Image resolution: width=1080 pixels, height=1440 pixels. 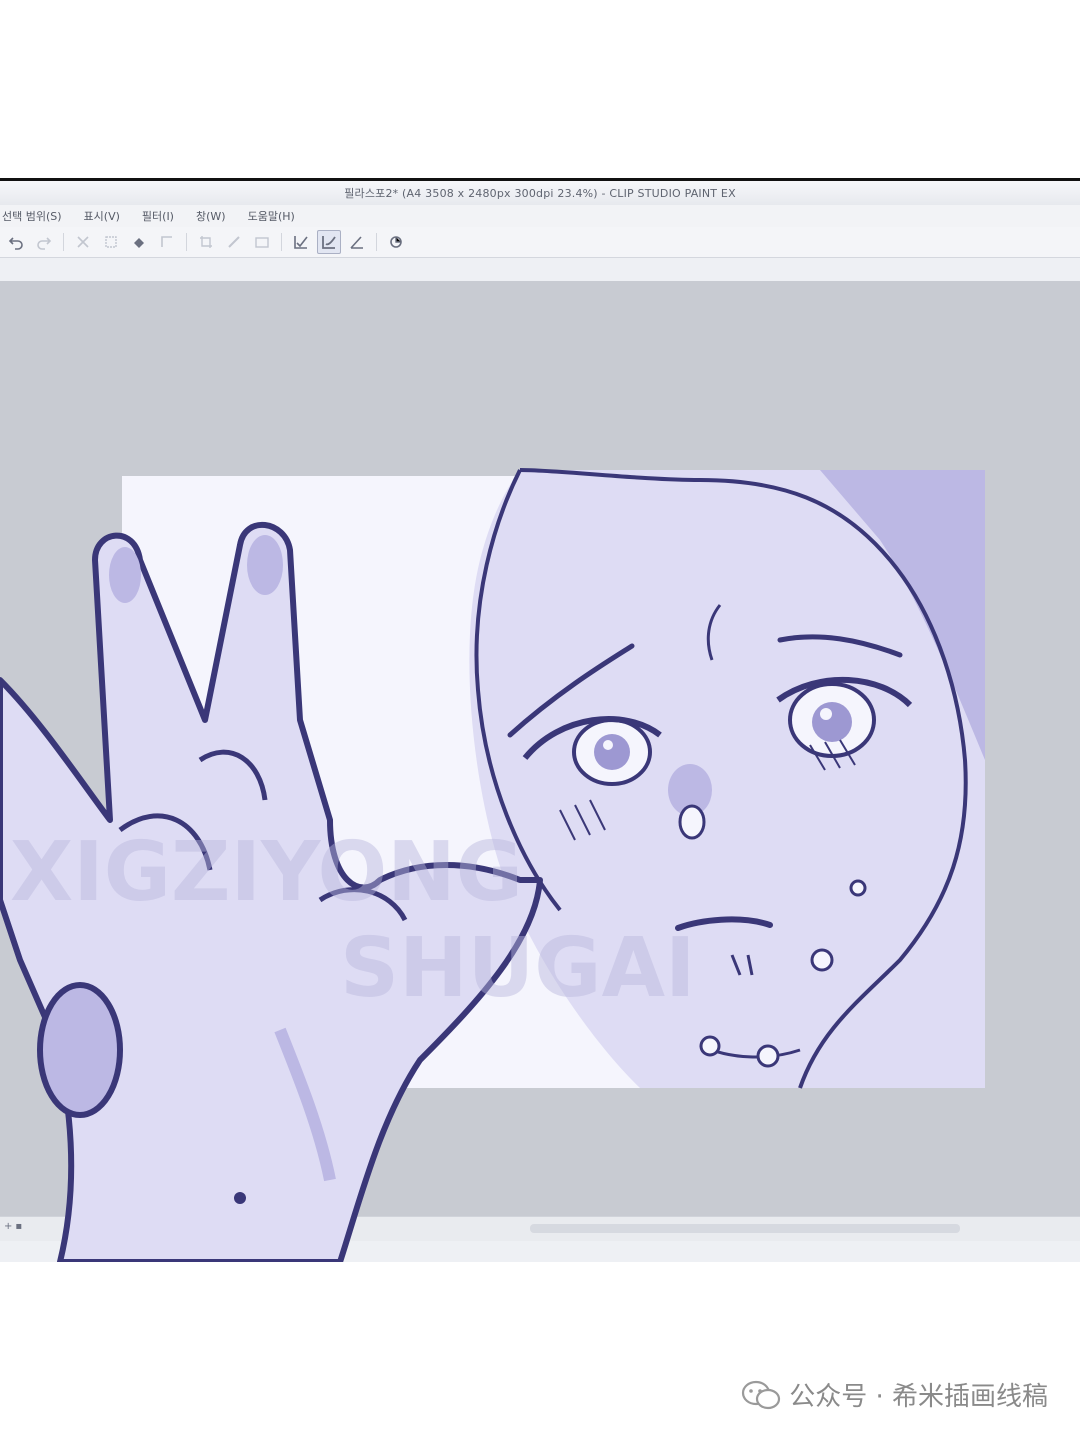 What do you see at coordinates (240, 1198) in the screenshot?
I see `palm-mark` at bounding box center [240, 1198].